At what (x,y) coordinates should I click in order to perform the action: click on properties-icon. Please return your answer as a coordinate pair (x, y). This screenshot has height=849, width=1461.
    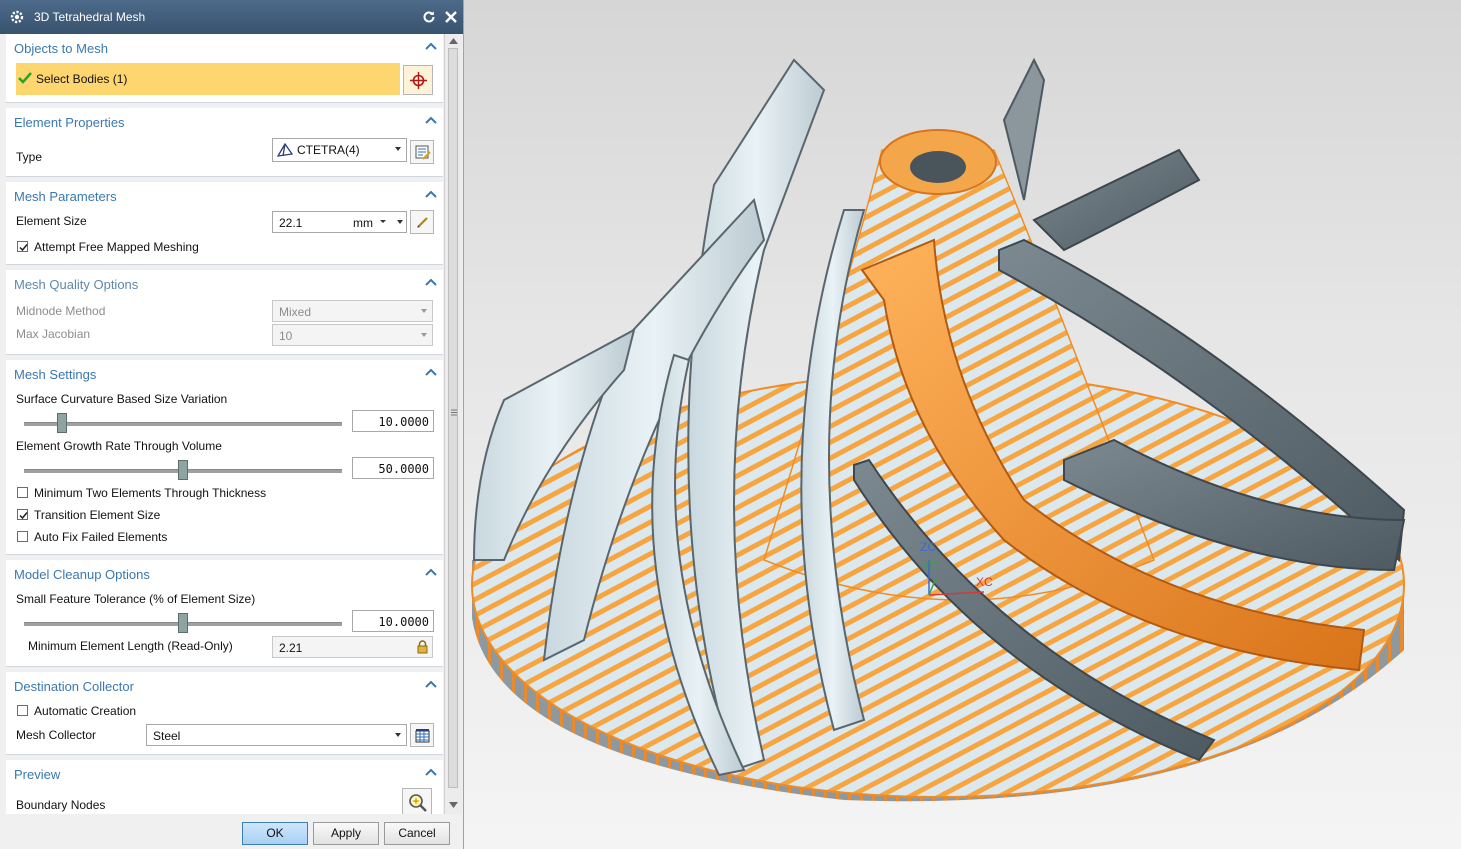
    Looking at the image, I should click on (423, 152).